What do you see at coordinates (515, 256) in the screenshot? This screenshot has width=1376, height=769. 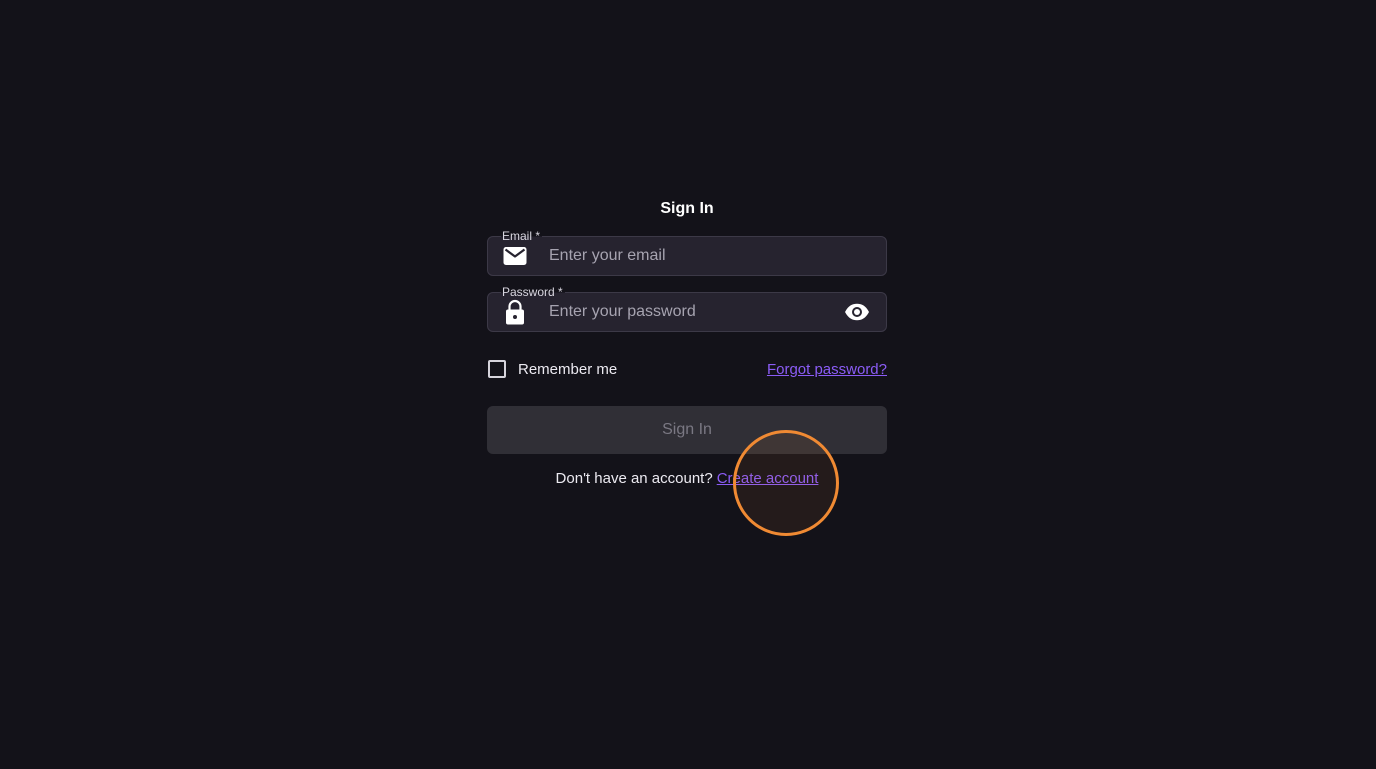 I see `mail-icon` at bounding box center [515, 256].